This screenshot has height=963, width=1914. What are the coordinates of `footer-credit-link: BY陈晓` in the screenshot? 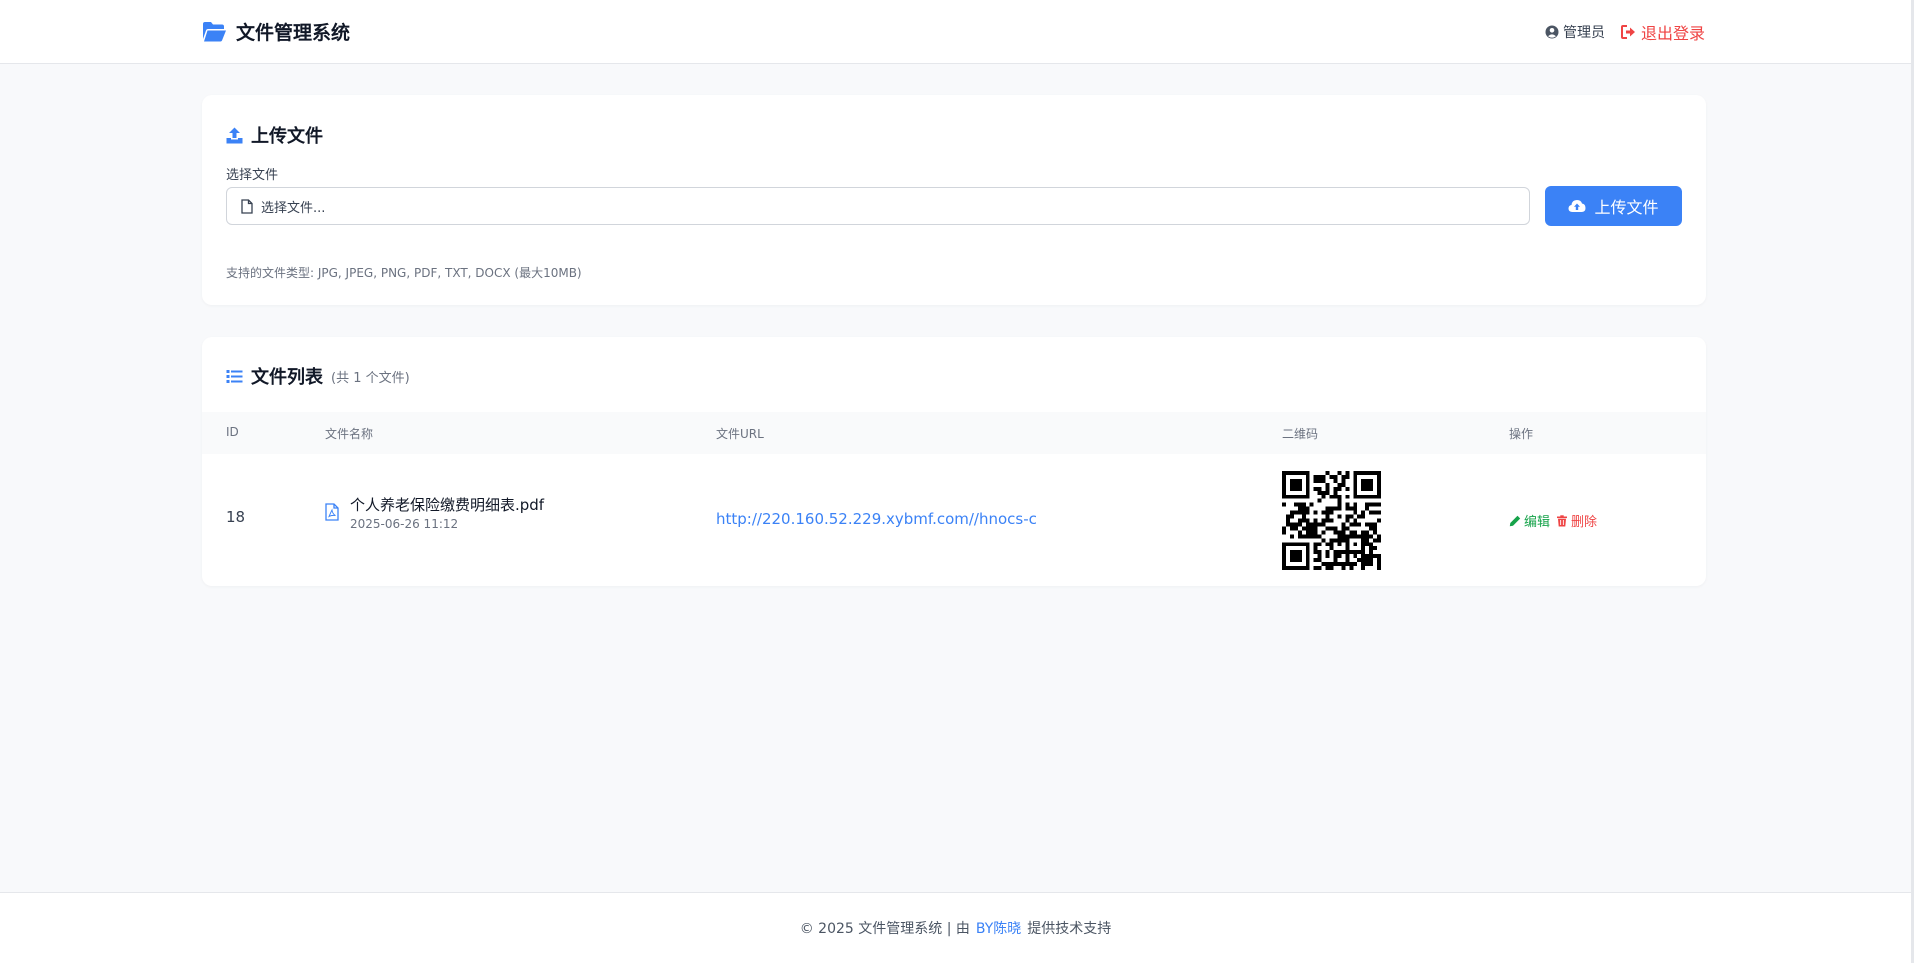 It's located at (998, 928).